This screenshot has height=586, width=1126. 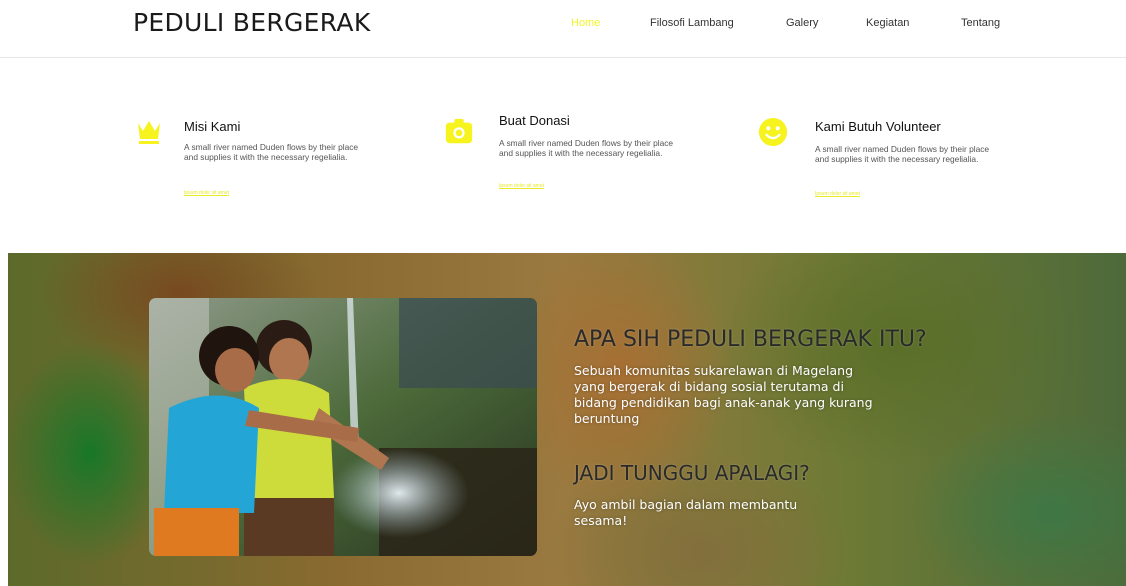 I want to click on camera-icon, so click(x=459, y=131).